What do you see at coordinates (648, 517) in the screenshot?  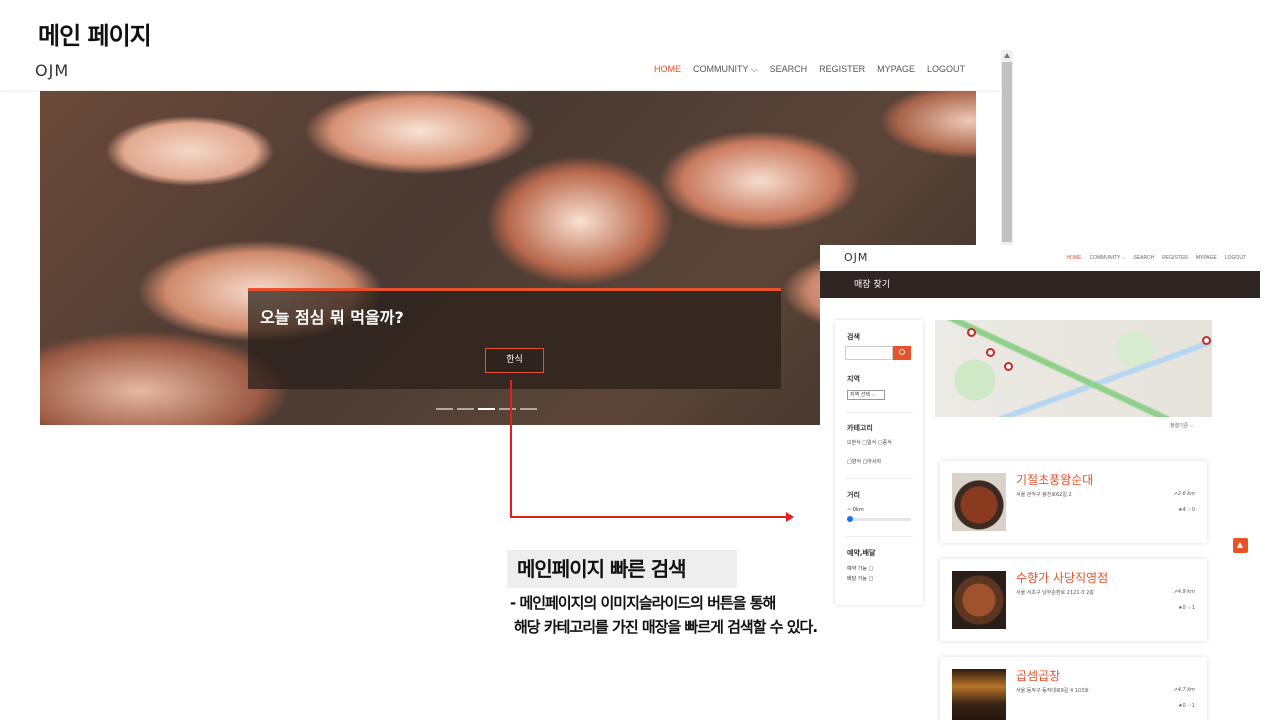 I see `connector-line-horizontal` at bounding box center [648, 517].